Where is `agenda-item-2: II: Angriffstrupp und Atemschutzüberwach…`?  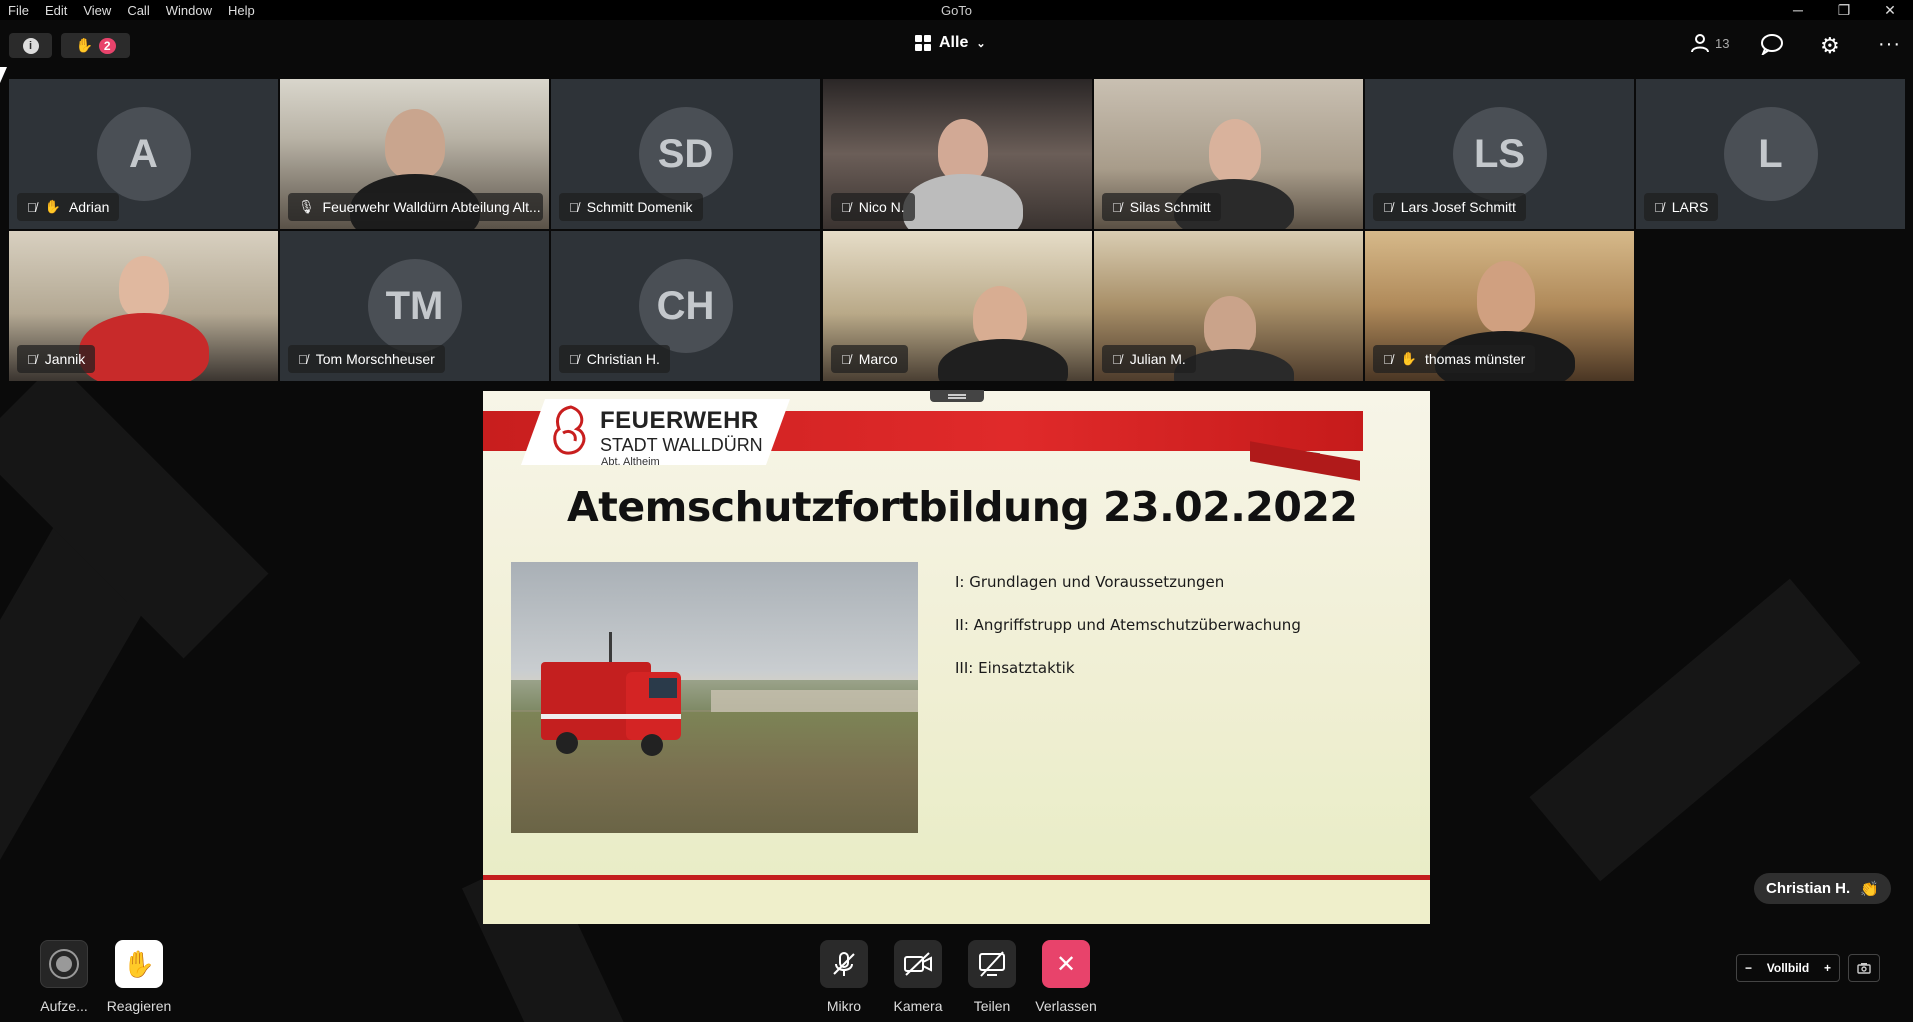
agenda-item-2: II: Angriffstrupp und Atemschutzüberwach… is located at coordinates (1128, 625).